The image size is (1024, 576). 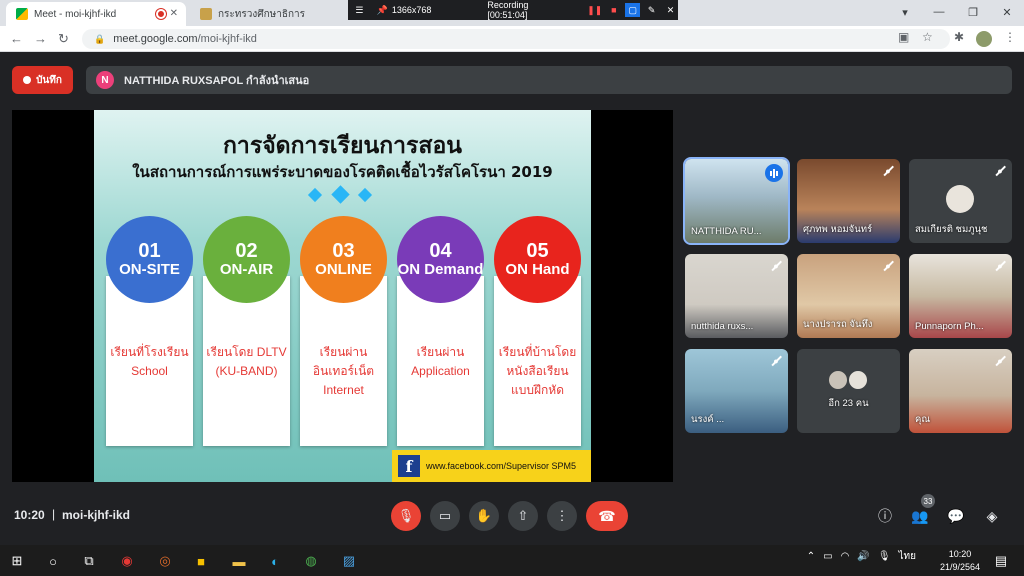 I want to click on close-window-icon: ✕, so click(x=1007, y=12).